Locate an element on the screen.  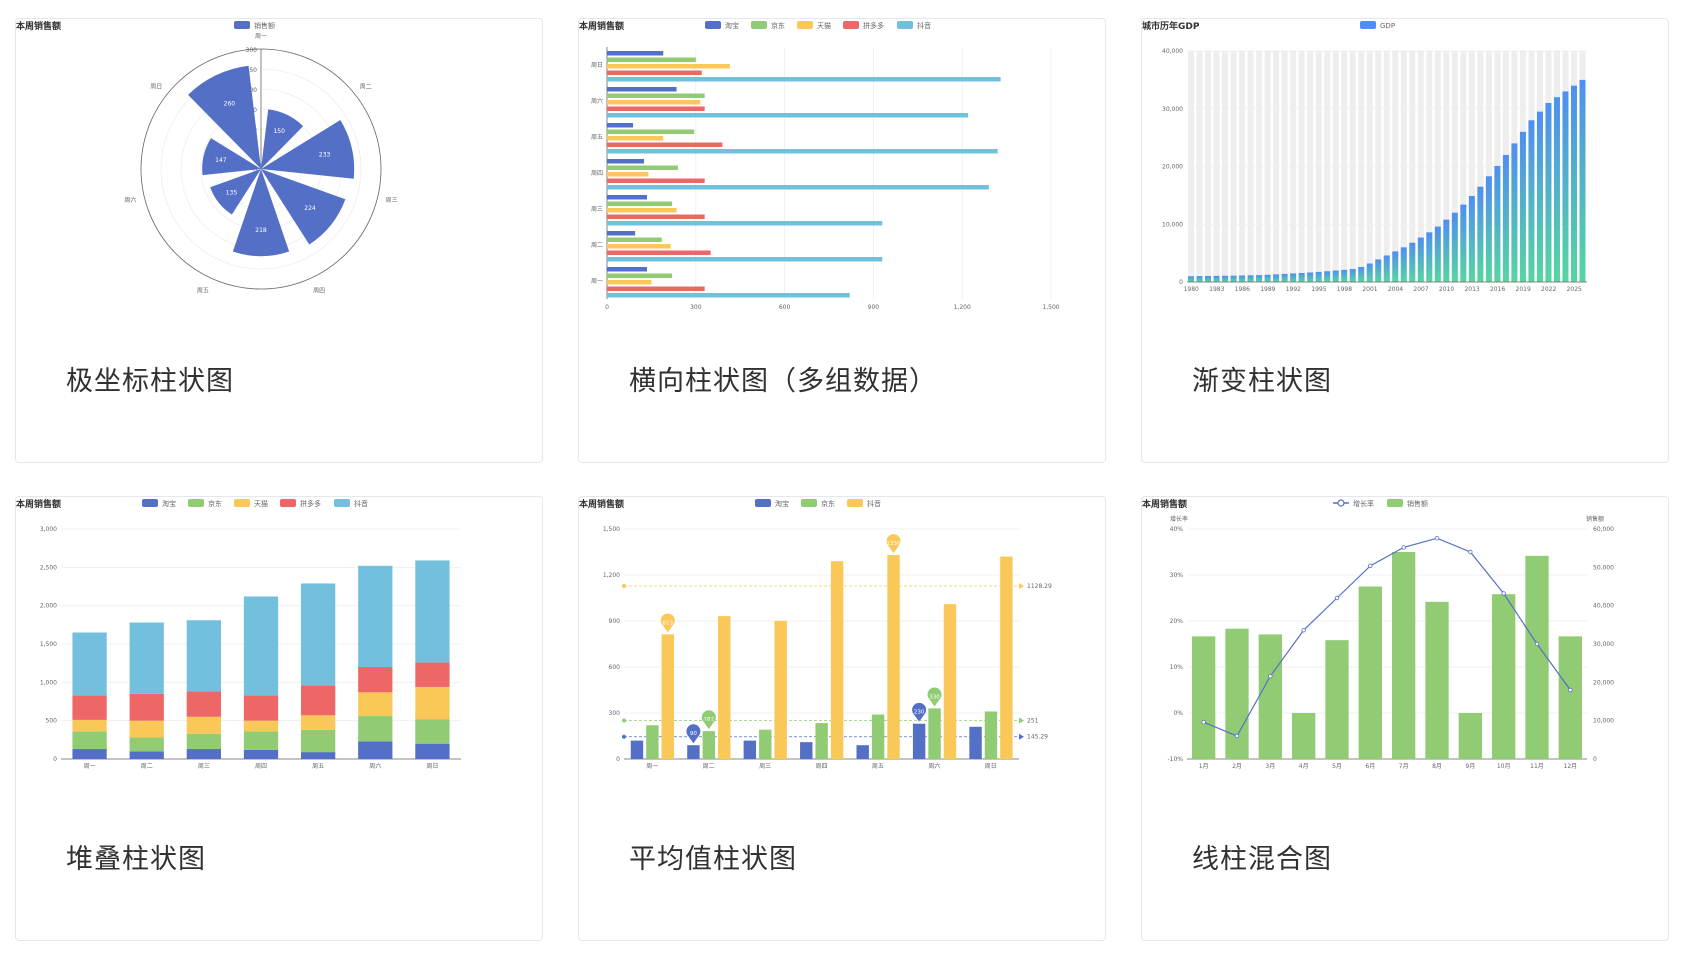
x-tick-label: 2月 is located at coordinates (1237, 766).